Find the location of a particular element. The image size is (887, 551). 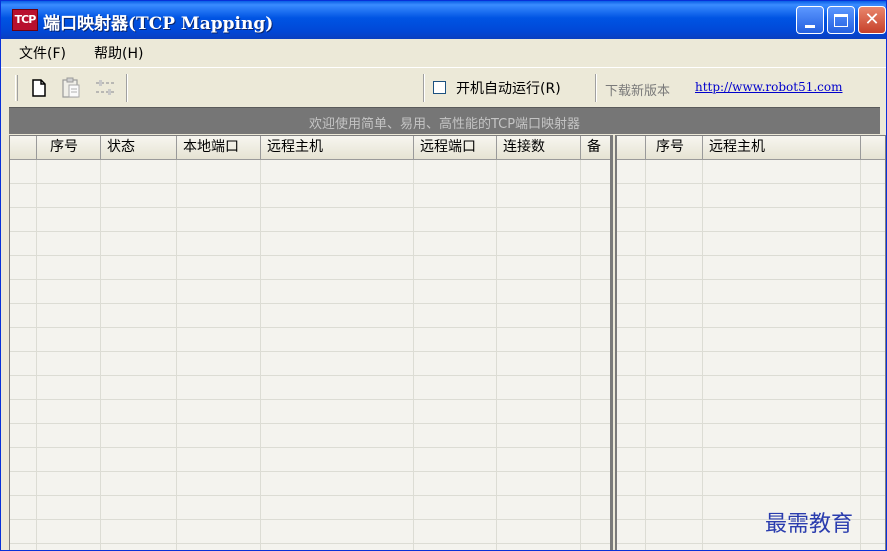

title-bar: TCP 端口映射器(TCP Mapping) ✕ is located at coordinates (443, 20).